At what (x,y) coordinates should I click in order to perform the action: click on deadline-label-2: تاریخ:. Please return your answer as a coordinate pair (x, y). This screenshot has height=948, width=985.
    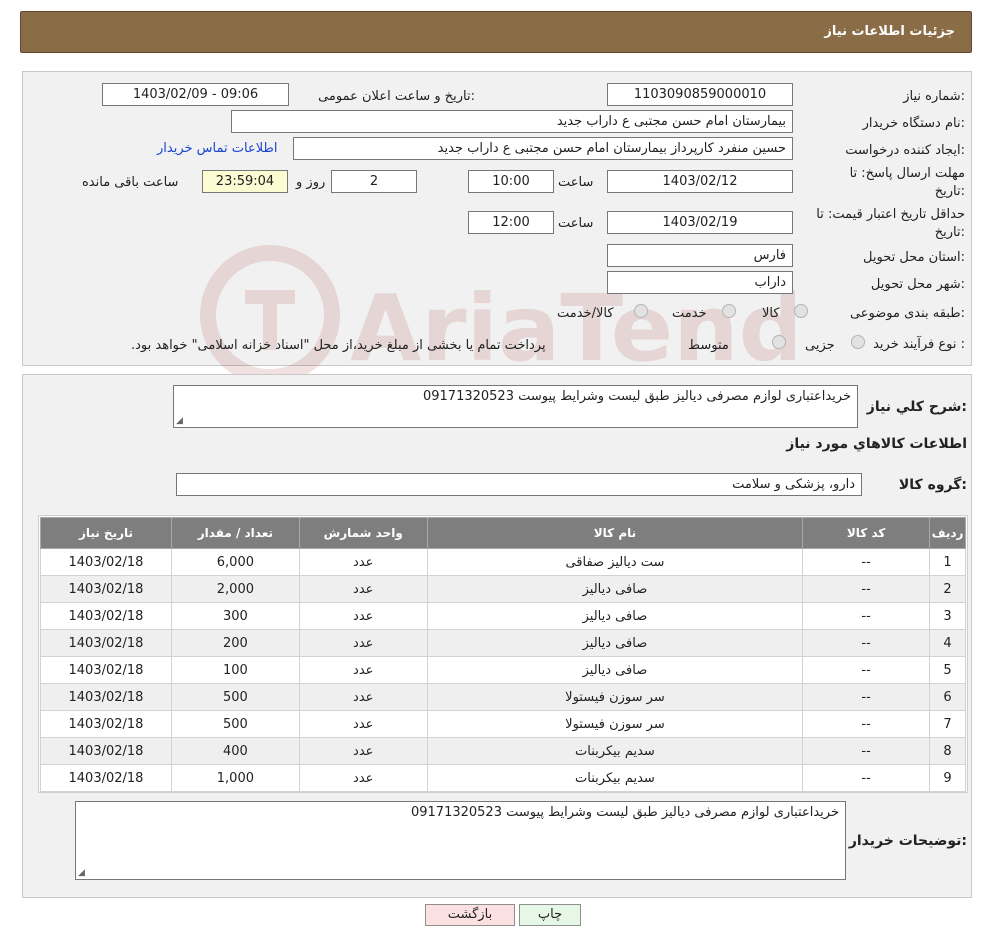
    Looking at the image, I should click on (949, 191).